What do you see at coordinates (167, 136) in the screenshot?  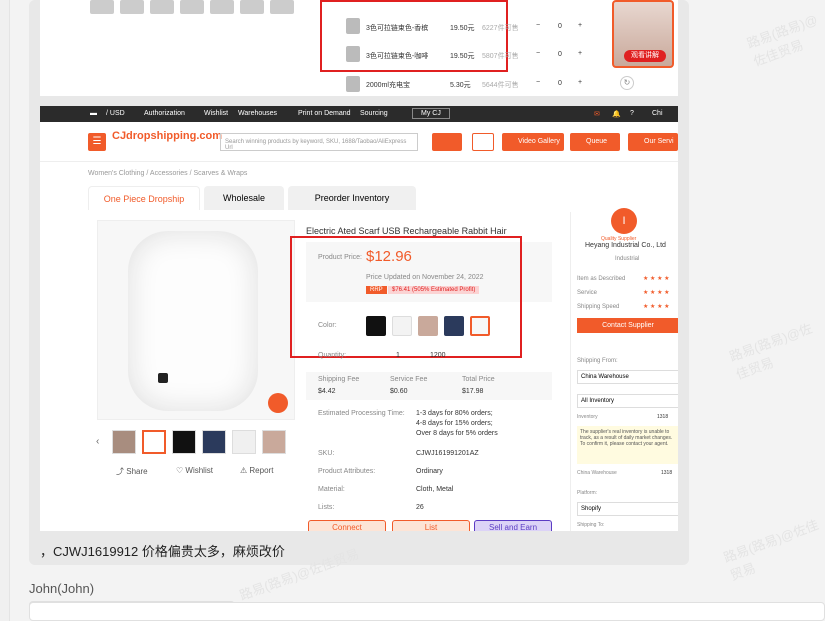 I see `site-logo: CJdropshipping.com` at bounding box center [167, 136].